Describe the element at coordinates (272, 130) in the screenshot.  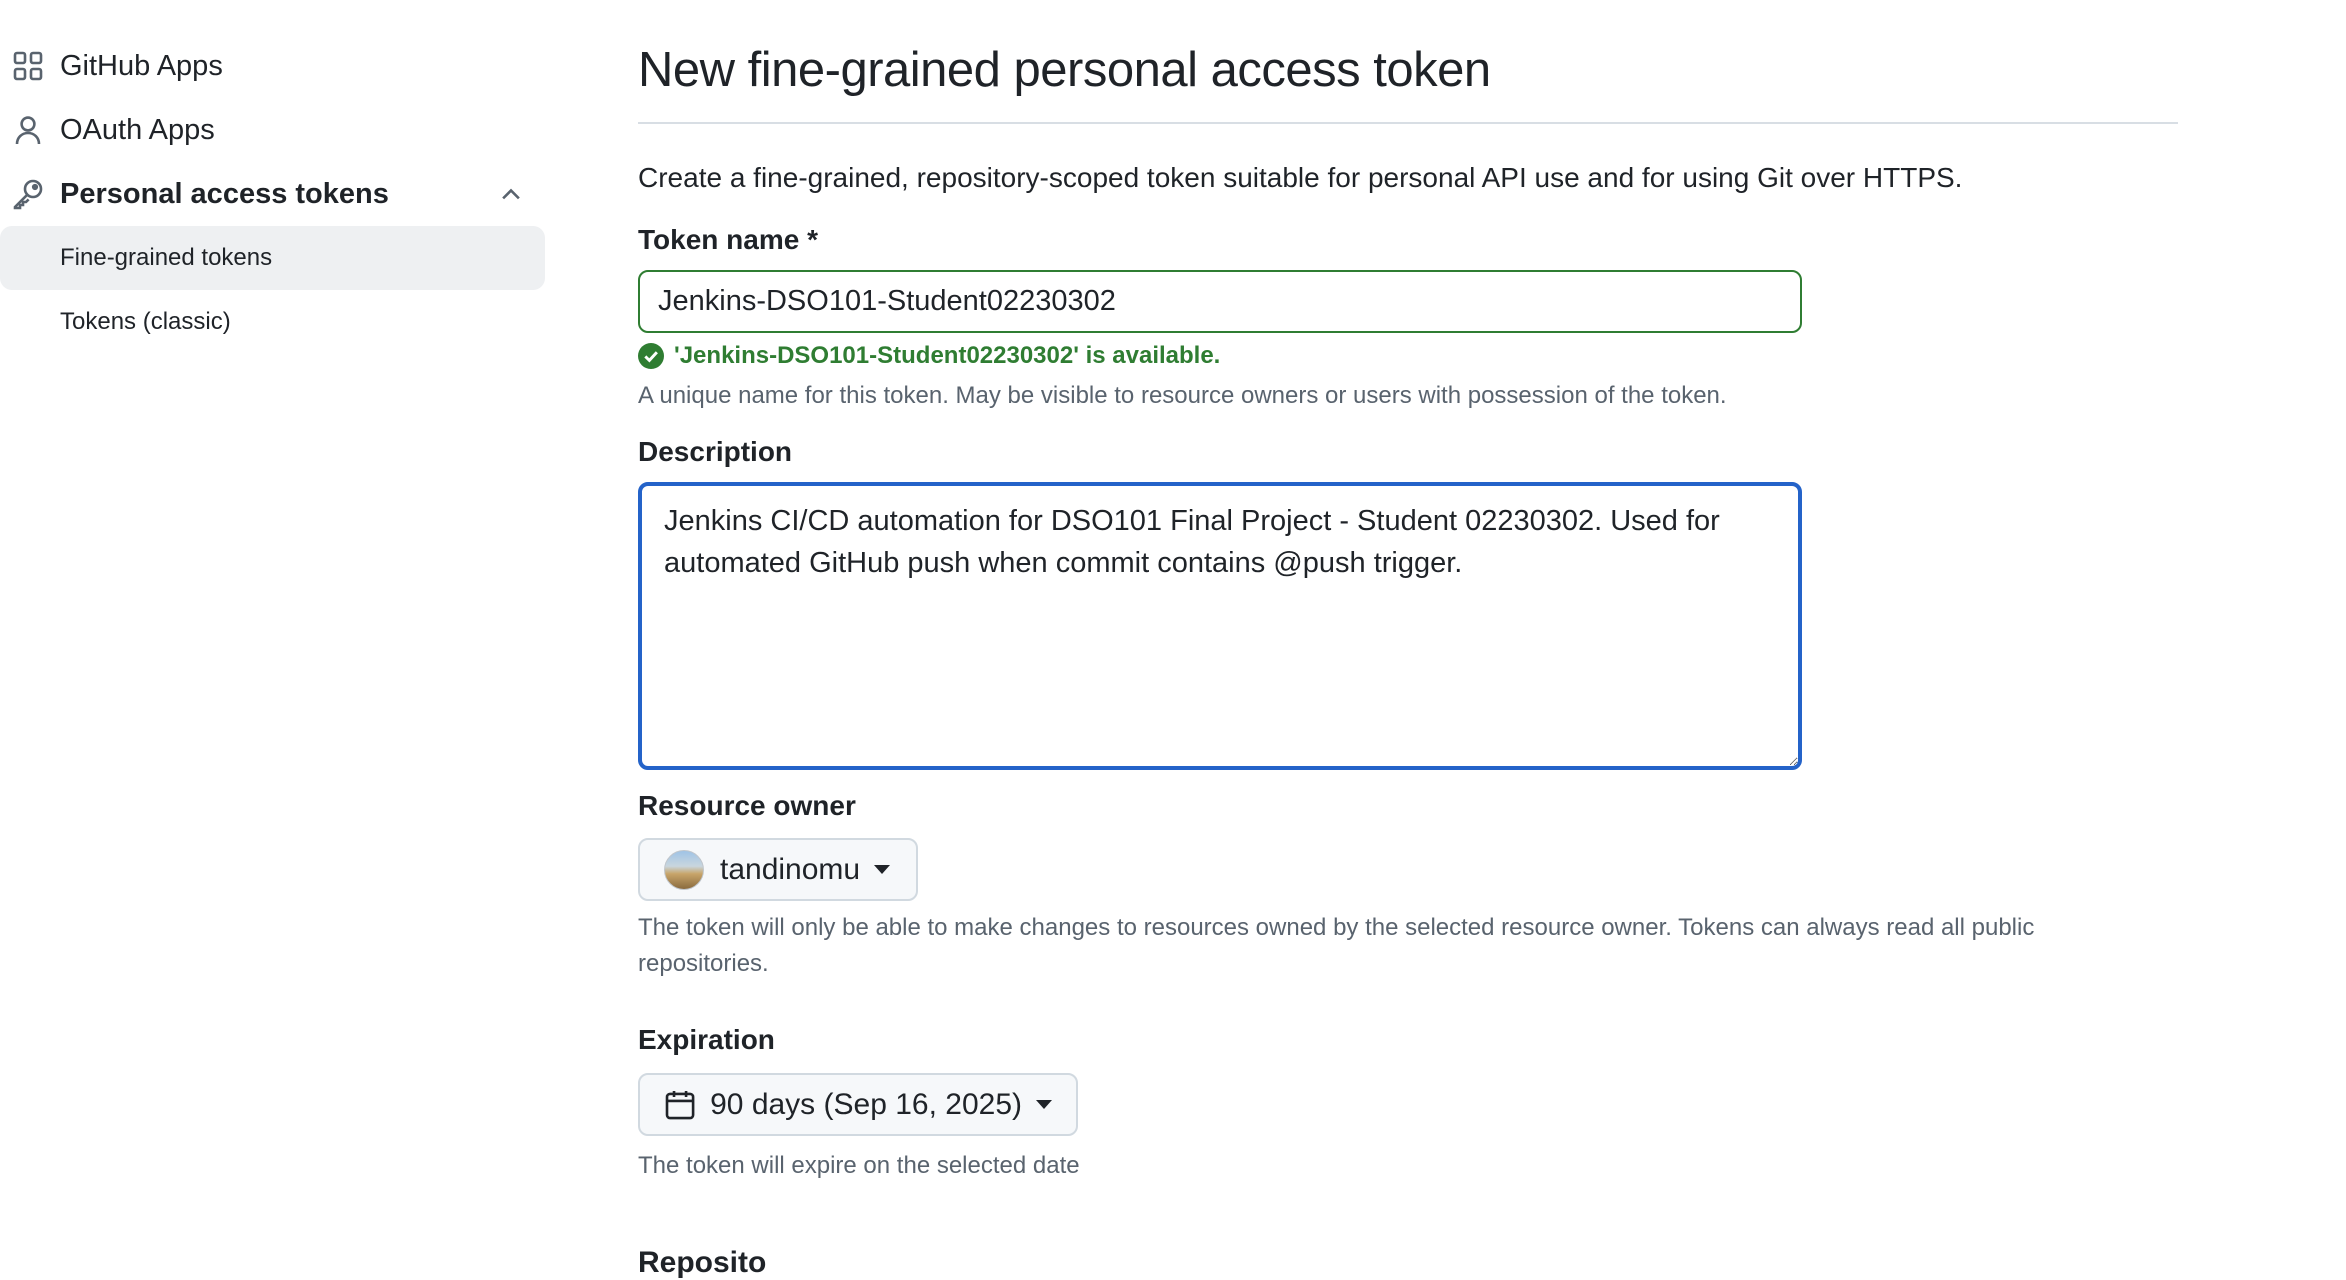
I see `sidebar-item-oauth-apps: OAuth Apps` at that location.